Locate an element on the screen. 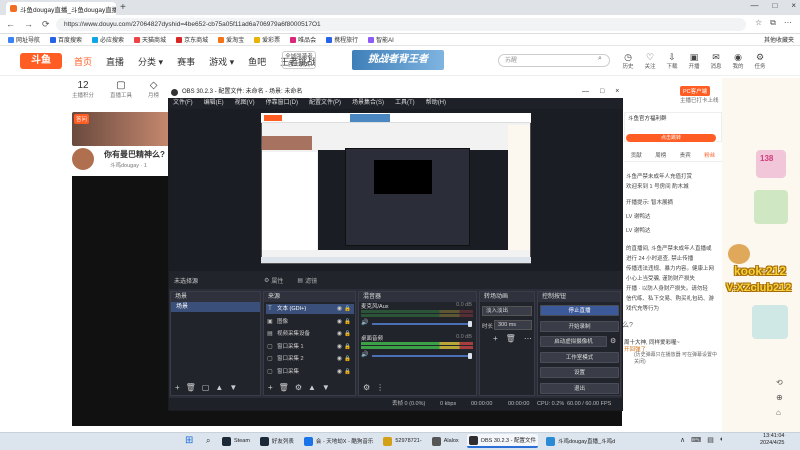 The image size is (800, 450). tray-expand-icon: ∧ is located at coordinates (682, 440).